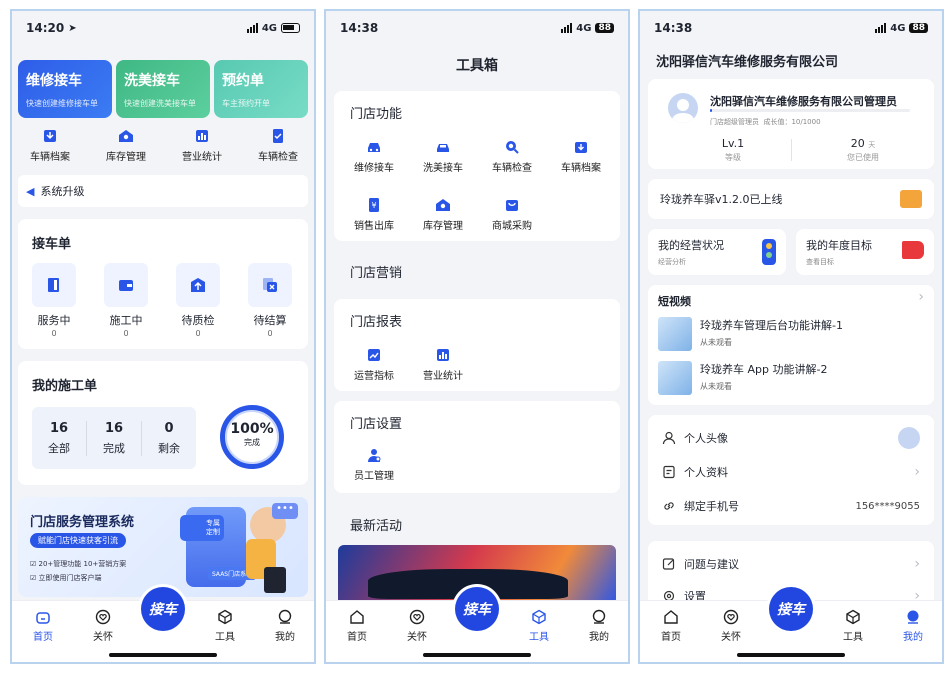 Image resolution: width=950 pixels, height=675 pixels. What do you see at coordinates (865, 252) in the screenshot?
I see `goal-card: 我的年度目标 查看目标` at bounding box center [865, 252].